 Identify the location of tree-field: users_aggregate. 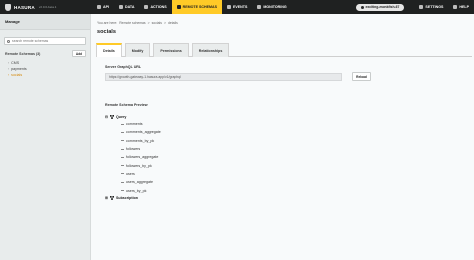
(141, 182).